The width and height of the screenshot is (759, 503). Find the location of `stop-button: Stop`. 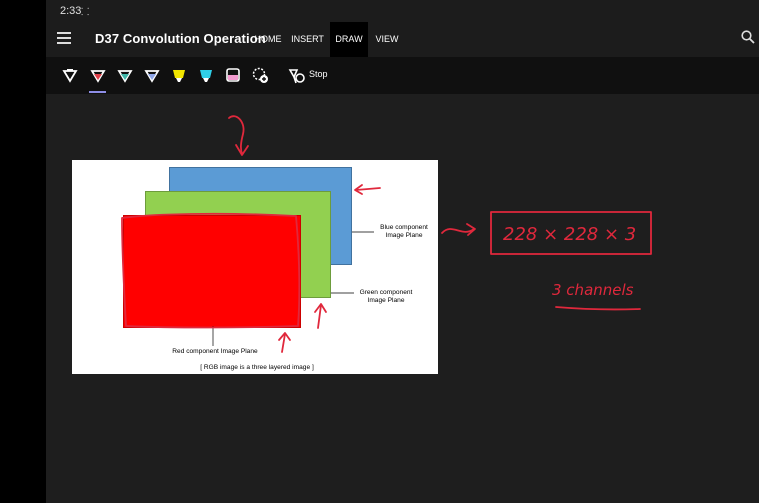

stop-button: Stop is located at coordinates (318, 74).